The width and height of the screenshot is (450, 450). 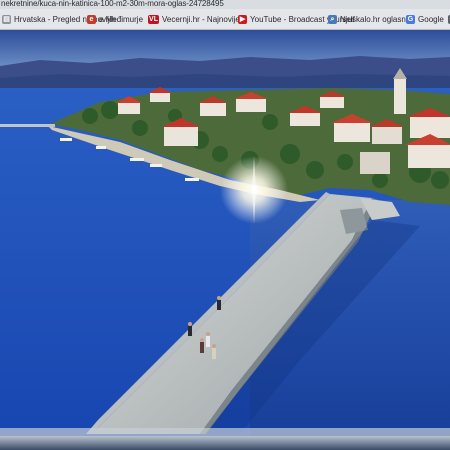 What do you see at coordinates (376, 19) in the screenshot?
I see `bookmark-label: Njuskalo.hr oglasnik` at bounding box center [376, 19].